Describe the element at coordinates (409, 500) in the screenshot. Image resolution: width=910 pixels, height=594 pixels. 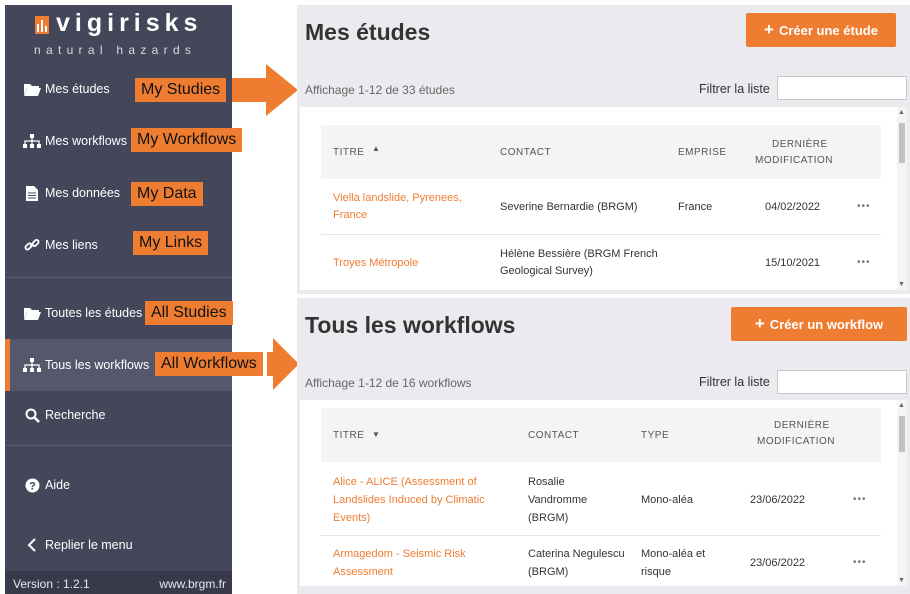
I see `row-title-line2: Landslides Induced by Climatic` at that location.